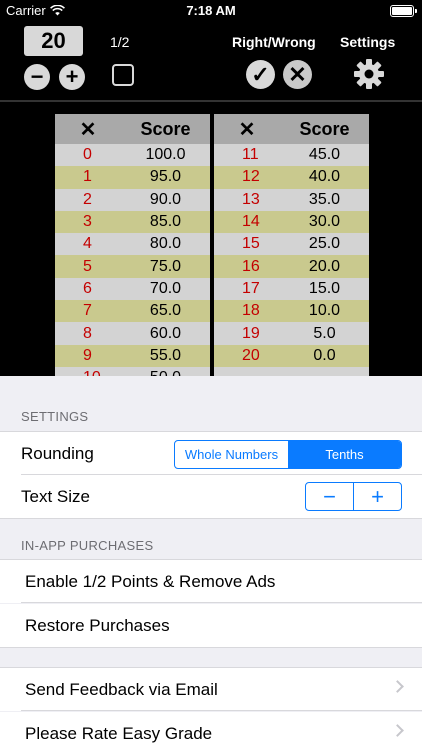 Image resolution: width=422 pixels, height=750 pixels. What do you see at coordinates (291, 311) in the screenshot?
I see `score-row: 18 10.0` at bounding box center [291, 311].